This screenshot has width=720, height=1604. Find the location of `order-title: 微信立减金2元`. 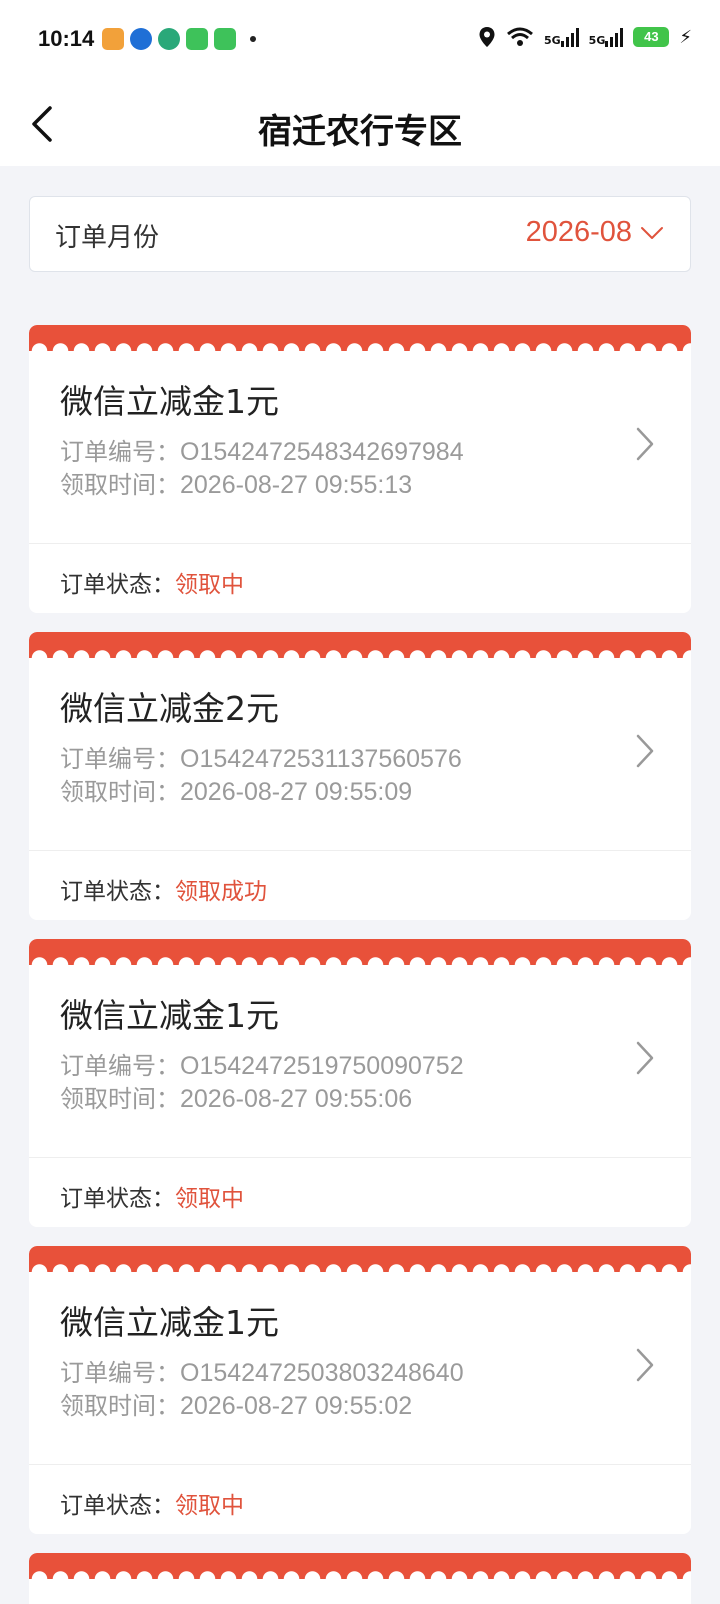

order-title: 微信立减金2元 is located at coordinates (169, 708).